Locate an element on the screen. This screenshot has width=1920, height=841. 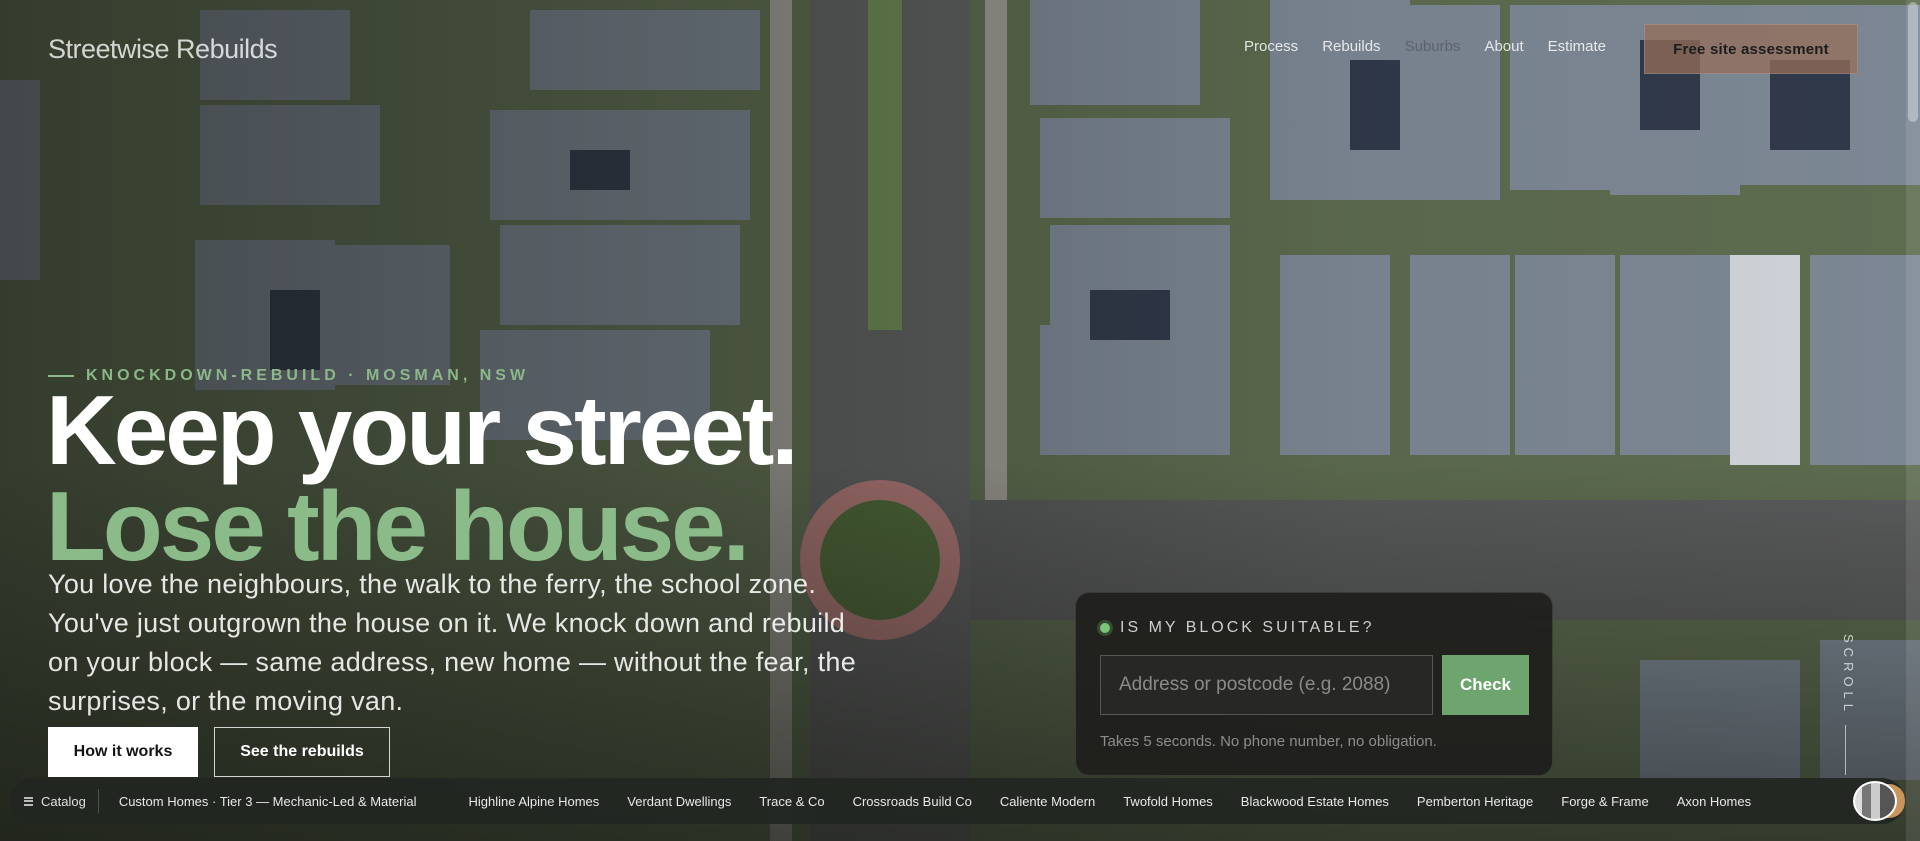
catalog-label: Catalog is located at coordinates (61, 801).